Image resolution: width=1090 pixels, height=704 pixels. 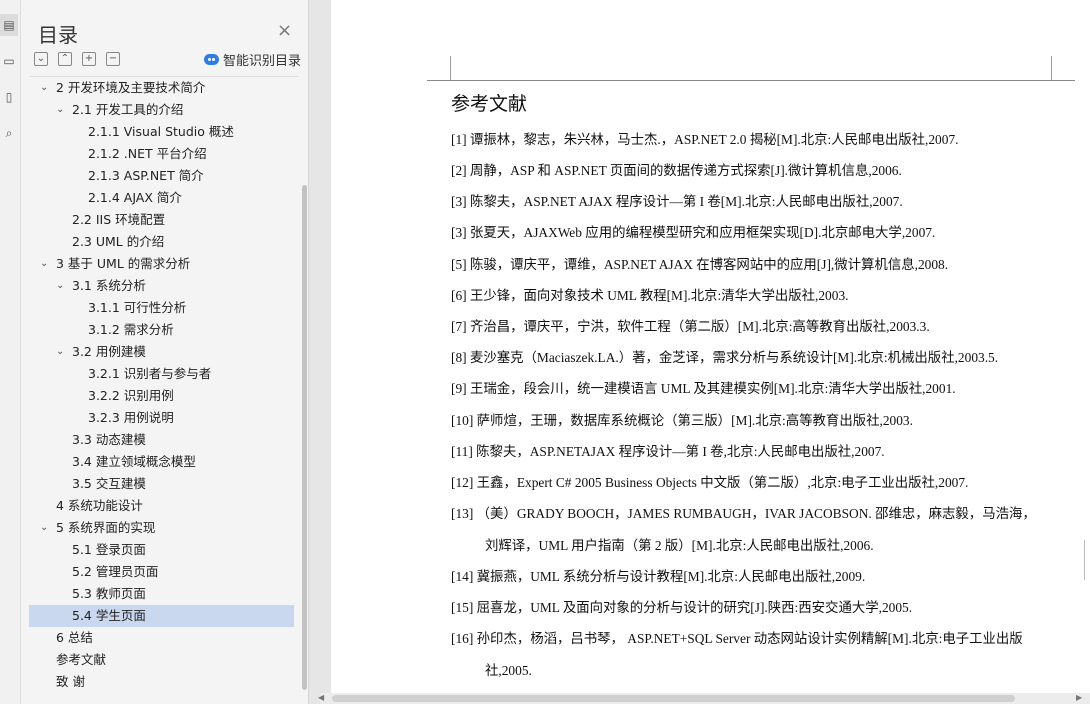 What do you see at coordinates (161, 660) in the screenshot?
I see `toc-item: 参考文献` at bounding box center [161, 660].